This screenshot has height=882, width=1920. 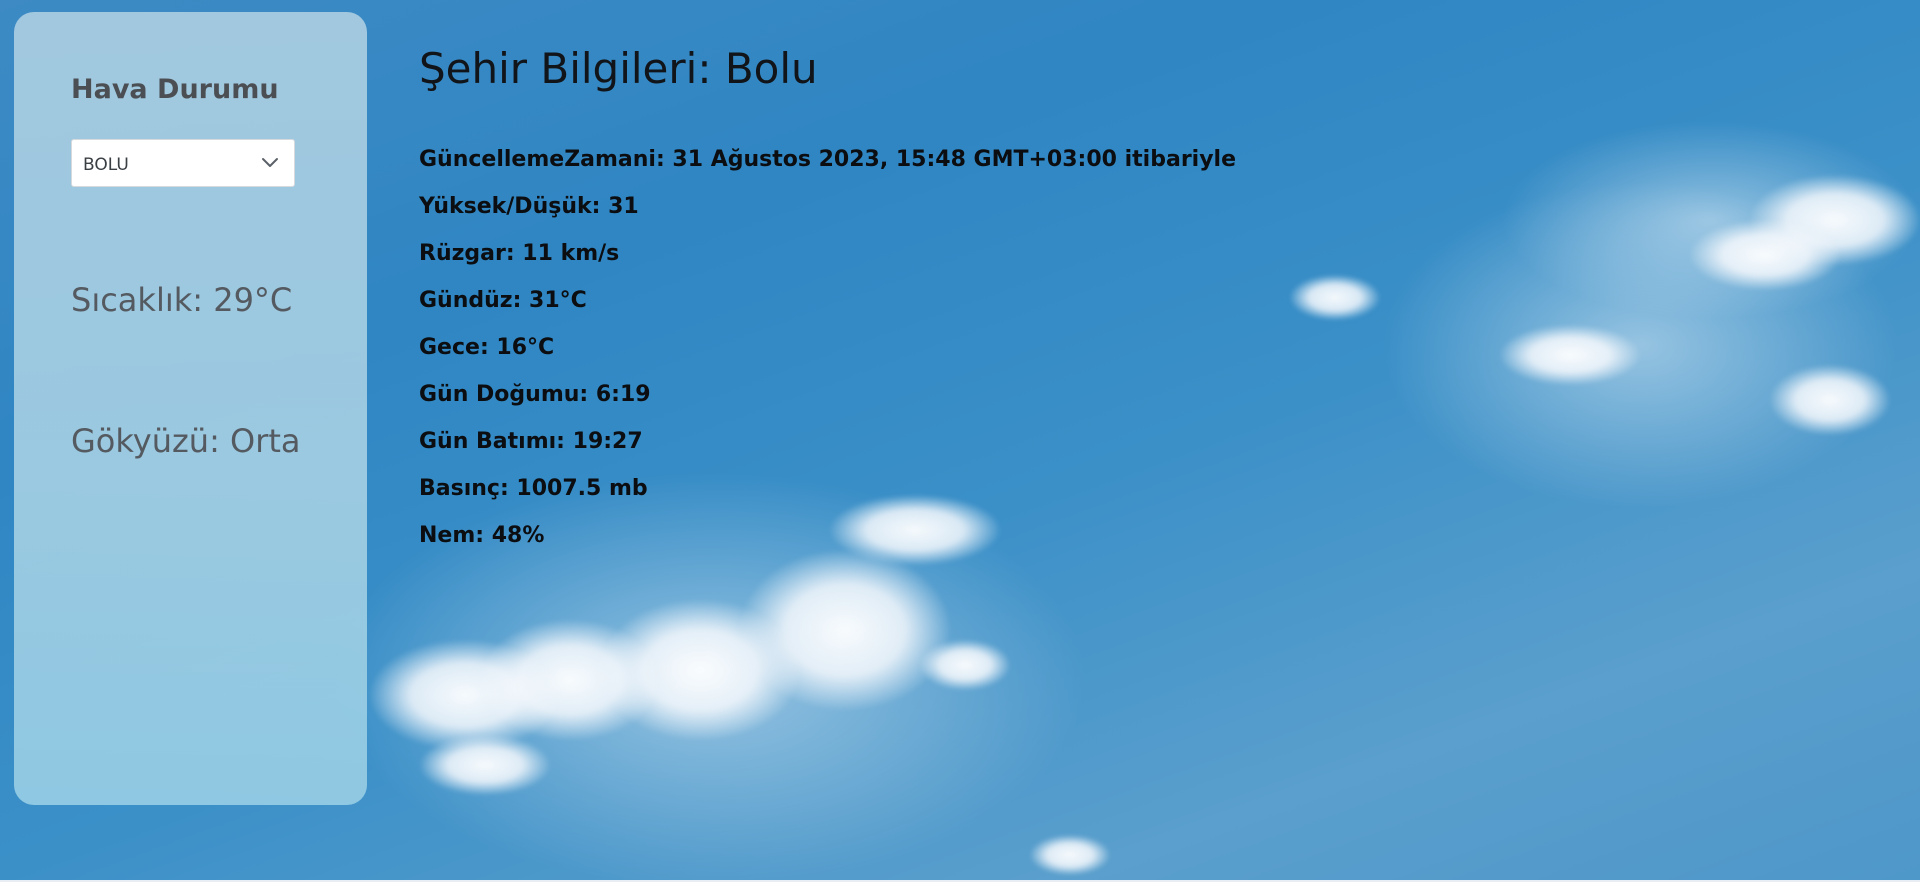 I want to click on chevron-down-icon, so click(x=270, y=162).